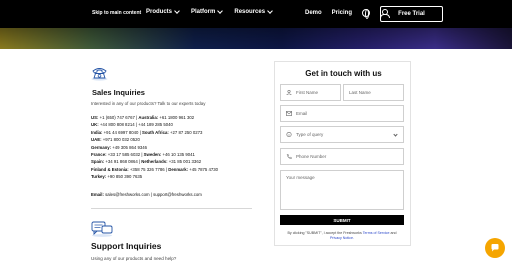  Describe the element at coordinates (102, 229) in the screenshot. I see `chat-bubbles-icon` at that location.